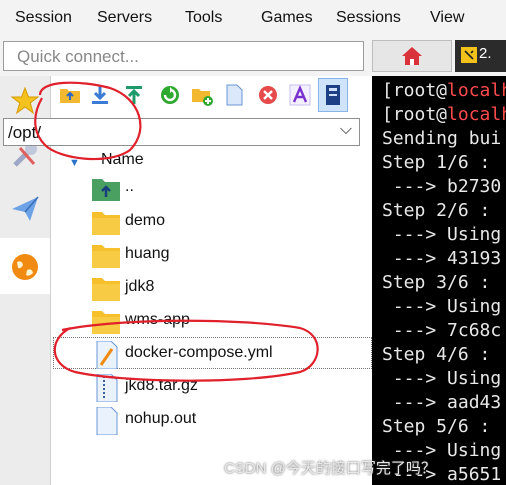 The image size is (506, 485). I want to click on terminal-line: ---> b2730, so click(442, 186).